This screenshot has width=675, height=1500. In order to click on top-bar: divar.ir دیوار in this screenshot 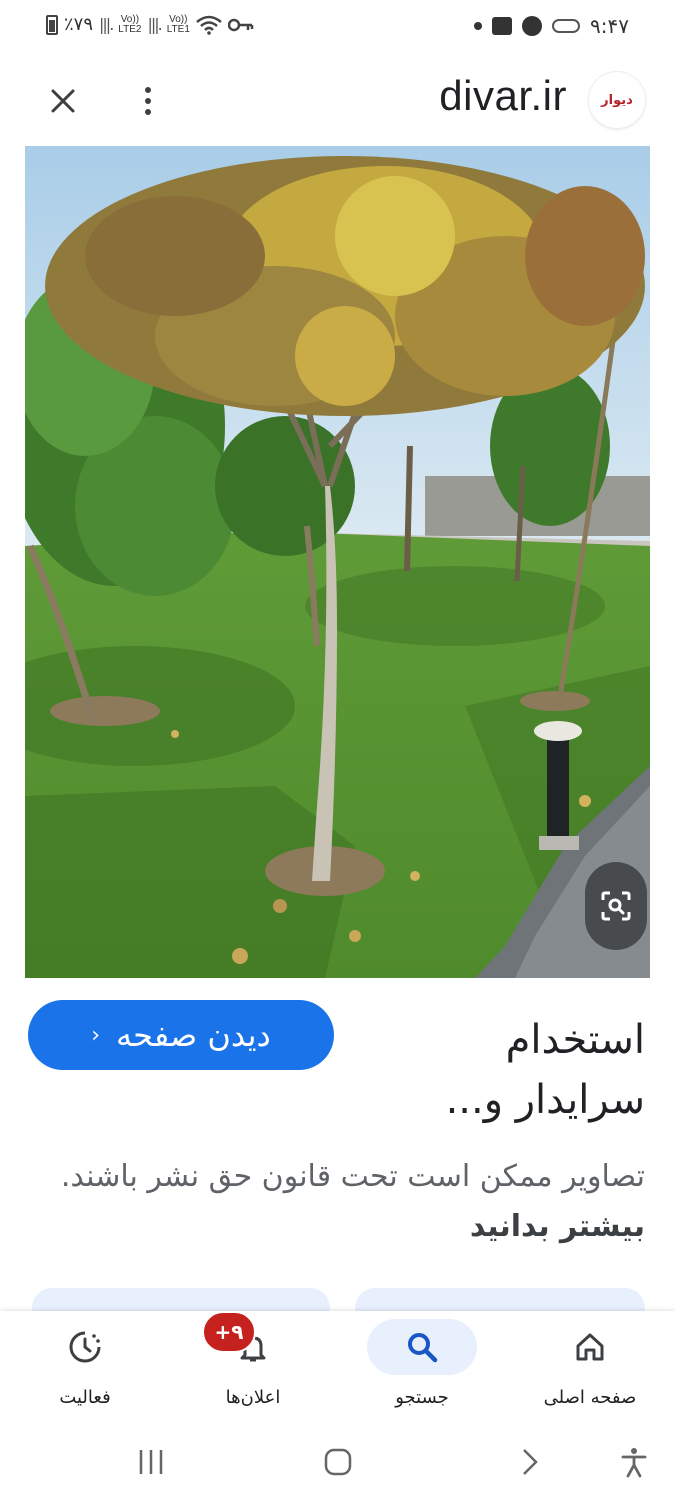, I will do `click(337, 101)`.